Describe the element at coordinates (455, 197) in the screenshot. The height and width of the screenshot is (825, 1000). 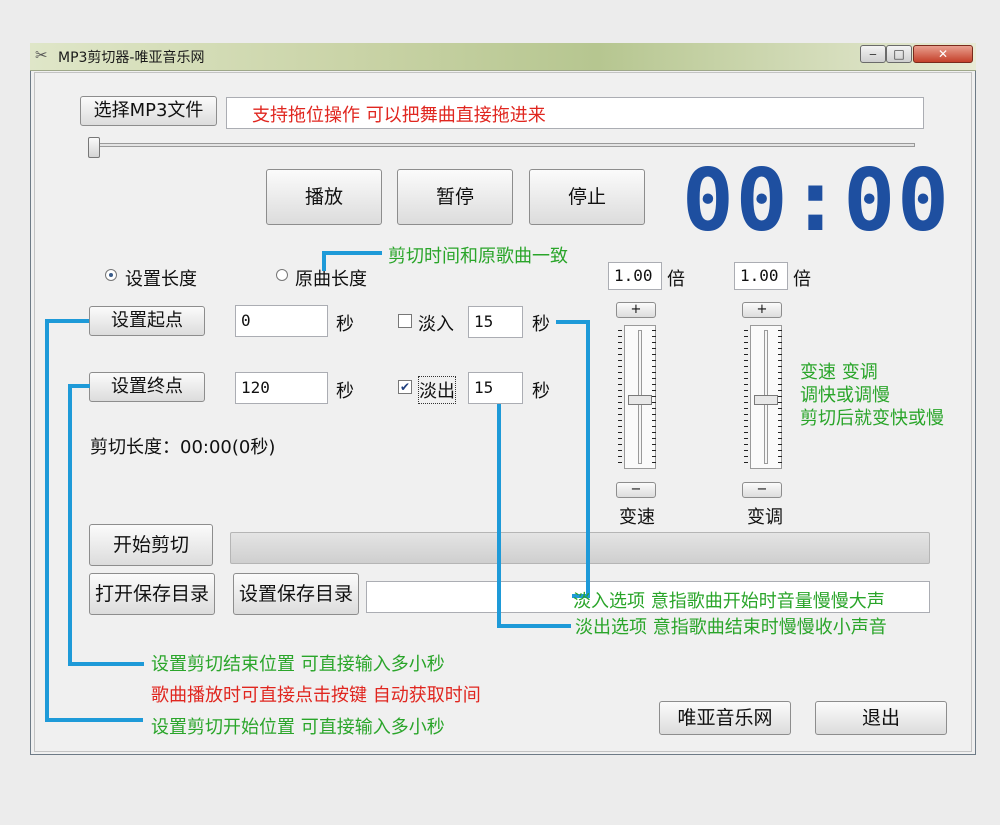
I see `pause-button: 暂停` at that location.